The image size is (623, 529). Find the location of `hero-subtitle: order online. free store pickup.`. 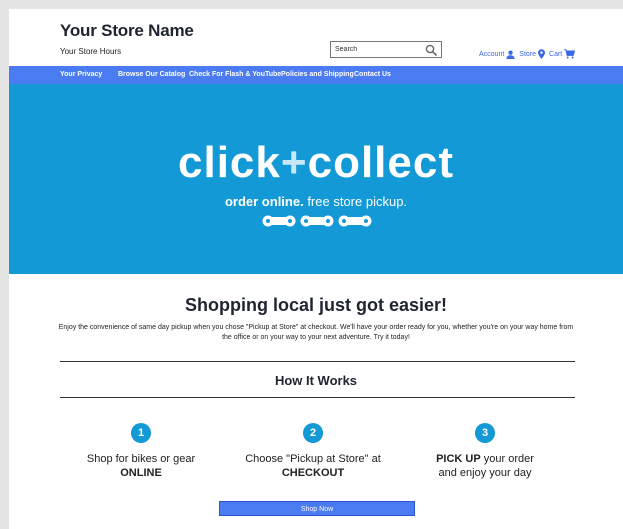

hero-subtitle: order online. free store pickup. is located at coordinates (316, 201).